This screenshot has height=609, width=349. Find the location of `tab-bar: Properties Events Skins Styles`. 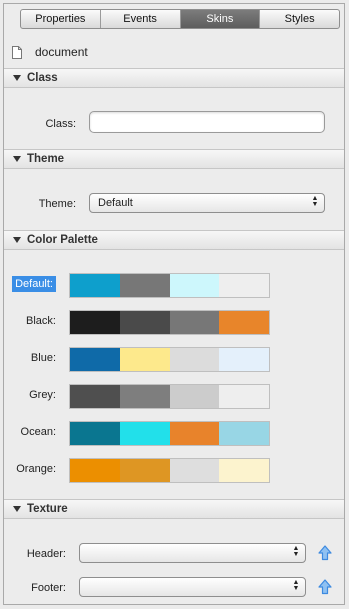

tab-bar: Properties Events Skins Styles is located at coordinates (180, 19).